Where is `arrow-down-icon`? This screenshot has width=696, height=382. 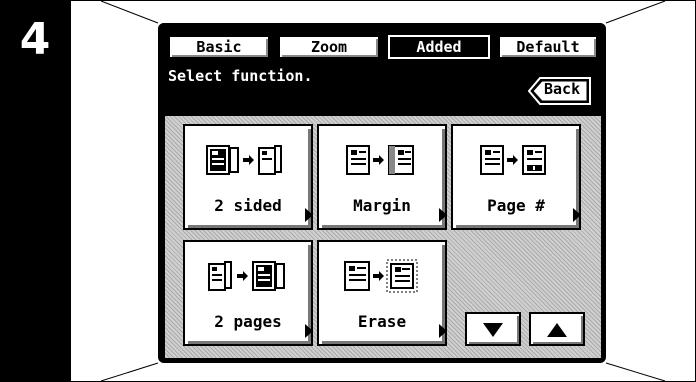
arrow-down-icon is located at coordinates (493, 330).